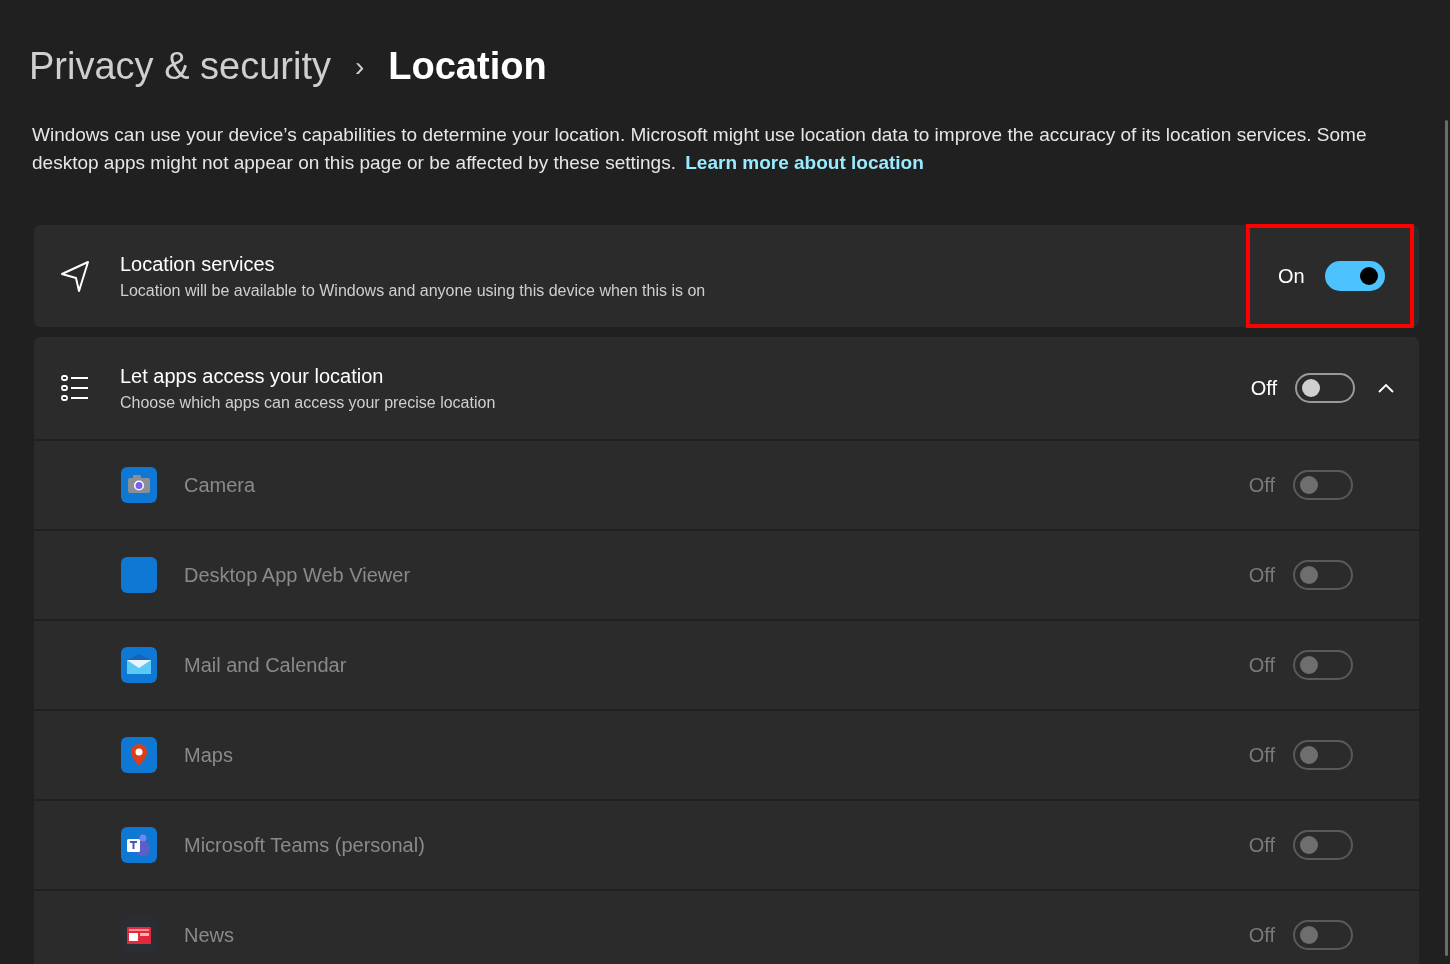  I want to click on app-name: Mail and Calendar, so click(266, 665).